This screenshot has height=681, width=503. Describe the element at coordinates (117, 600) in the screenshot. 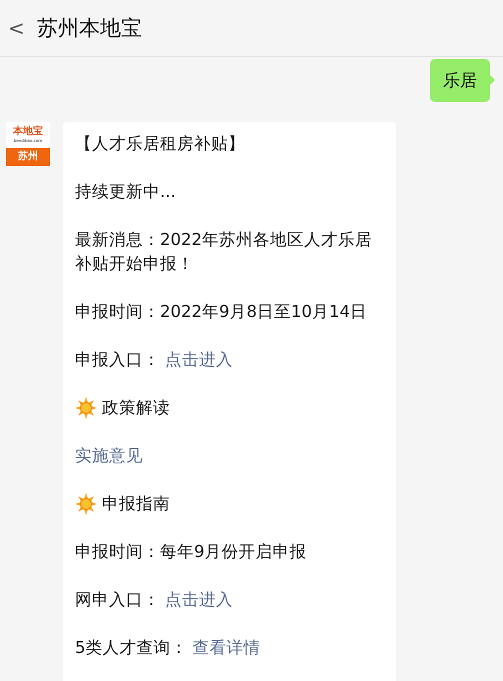

I see `message-text: 网申入口：` at that location.